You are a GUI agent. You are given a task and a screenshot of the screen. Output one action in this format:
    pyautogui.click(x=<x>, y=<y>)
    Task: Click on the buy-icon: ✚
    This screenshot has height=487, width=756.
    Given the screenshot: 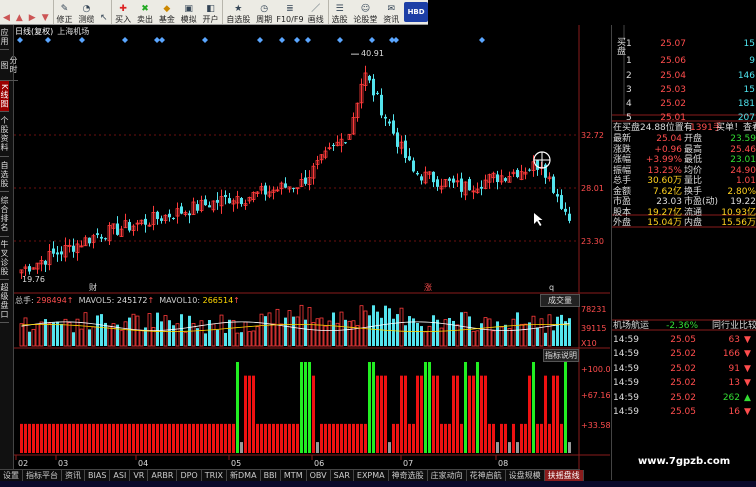 What is the action you would take?
    pyautogui.click(x=123, y=9)
    